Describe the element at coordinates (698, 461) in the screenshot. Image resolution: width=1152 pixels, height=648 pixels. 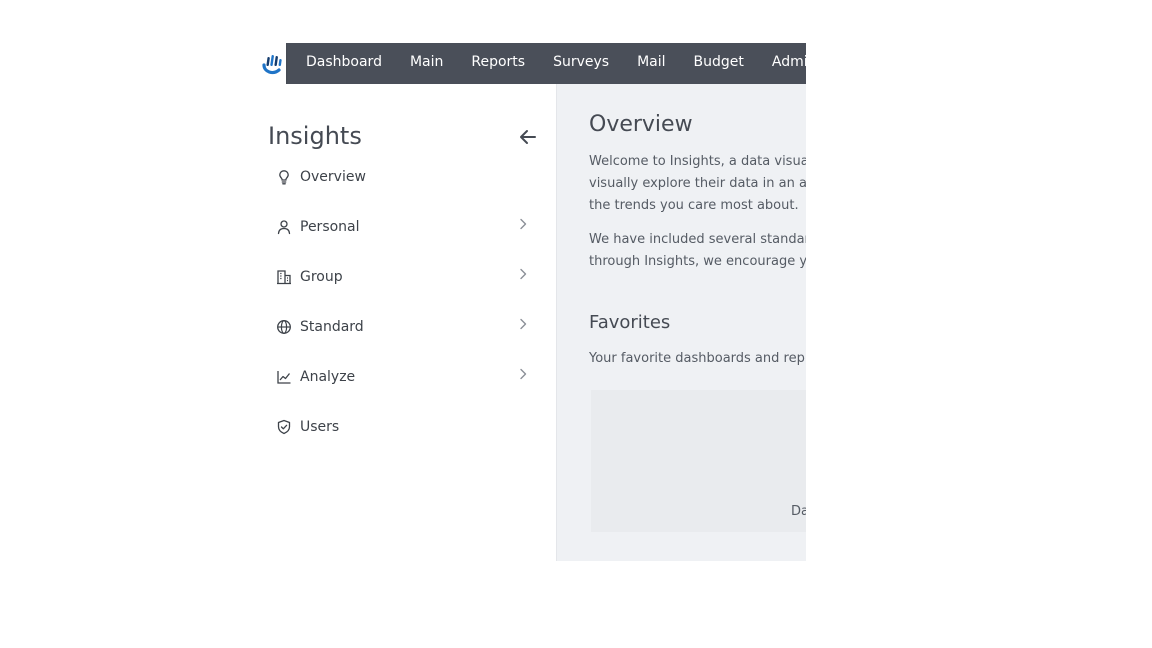
I see `favorites-card: Da` at that location.